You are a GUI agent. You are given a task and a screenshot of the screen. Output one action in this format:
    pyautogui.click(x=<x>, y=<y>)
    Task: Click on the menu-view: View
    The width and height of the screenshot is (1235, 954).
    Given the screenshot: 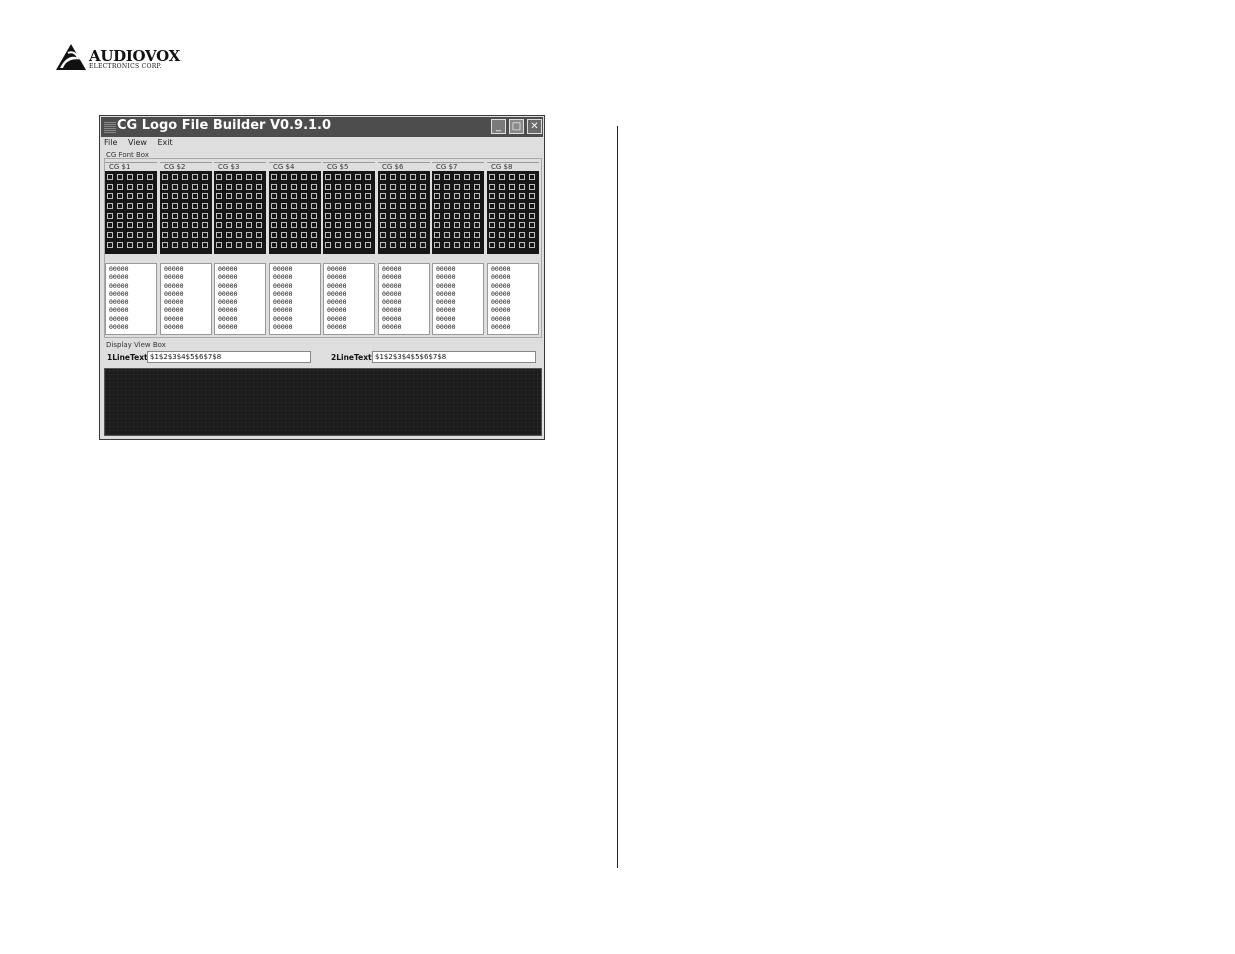 What is the action you would take?
    pyautogui.click(x=137, y=142)
    